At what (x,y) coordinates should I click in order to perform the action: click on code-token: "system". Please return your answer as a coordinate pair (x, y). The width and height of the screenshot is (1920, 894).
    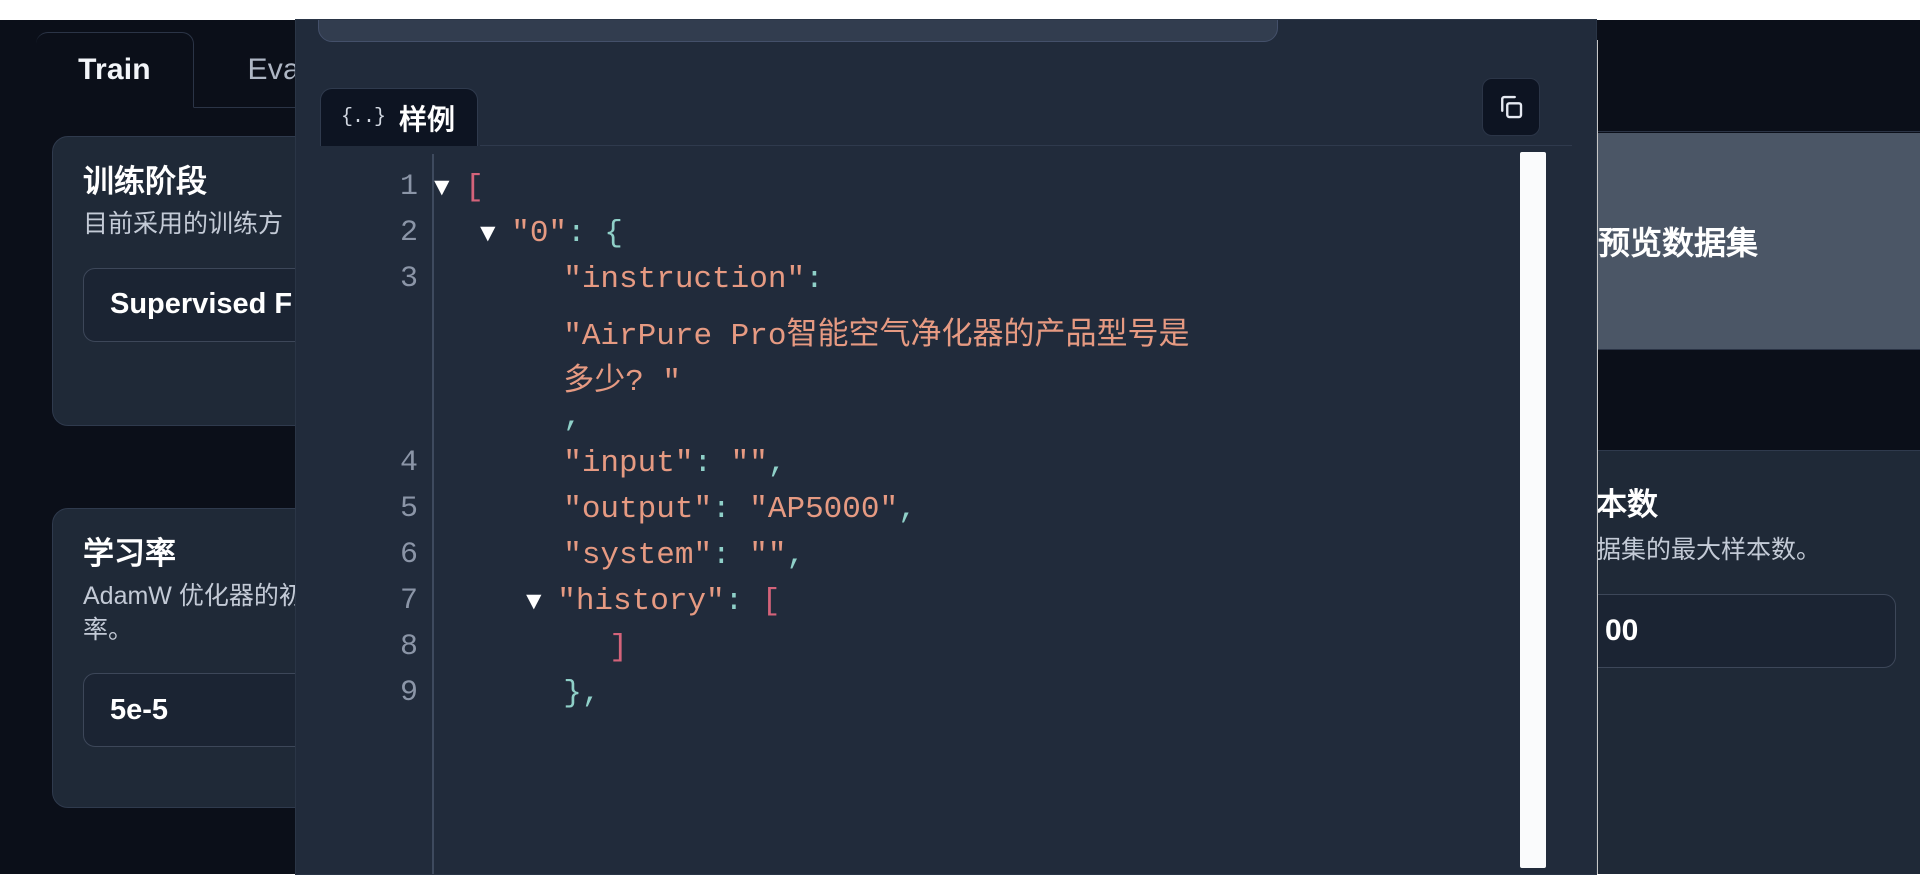
    Looking at the image, I should click on (638, 555).